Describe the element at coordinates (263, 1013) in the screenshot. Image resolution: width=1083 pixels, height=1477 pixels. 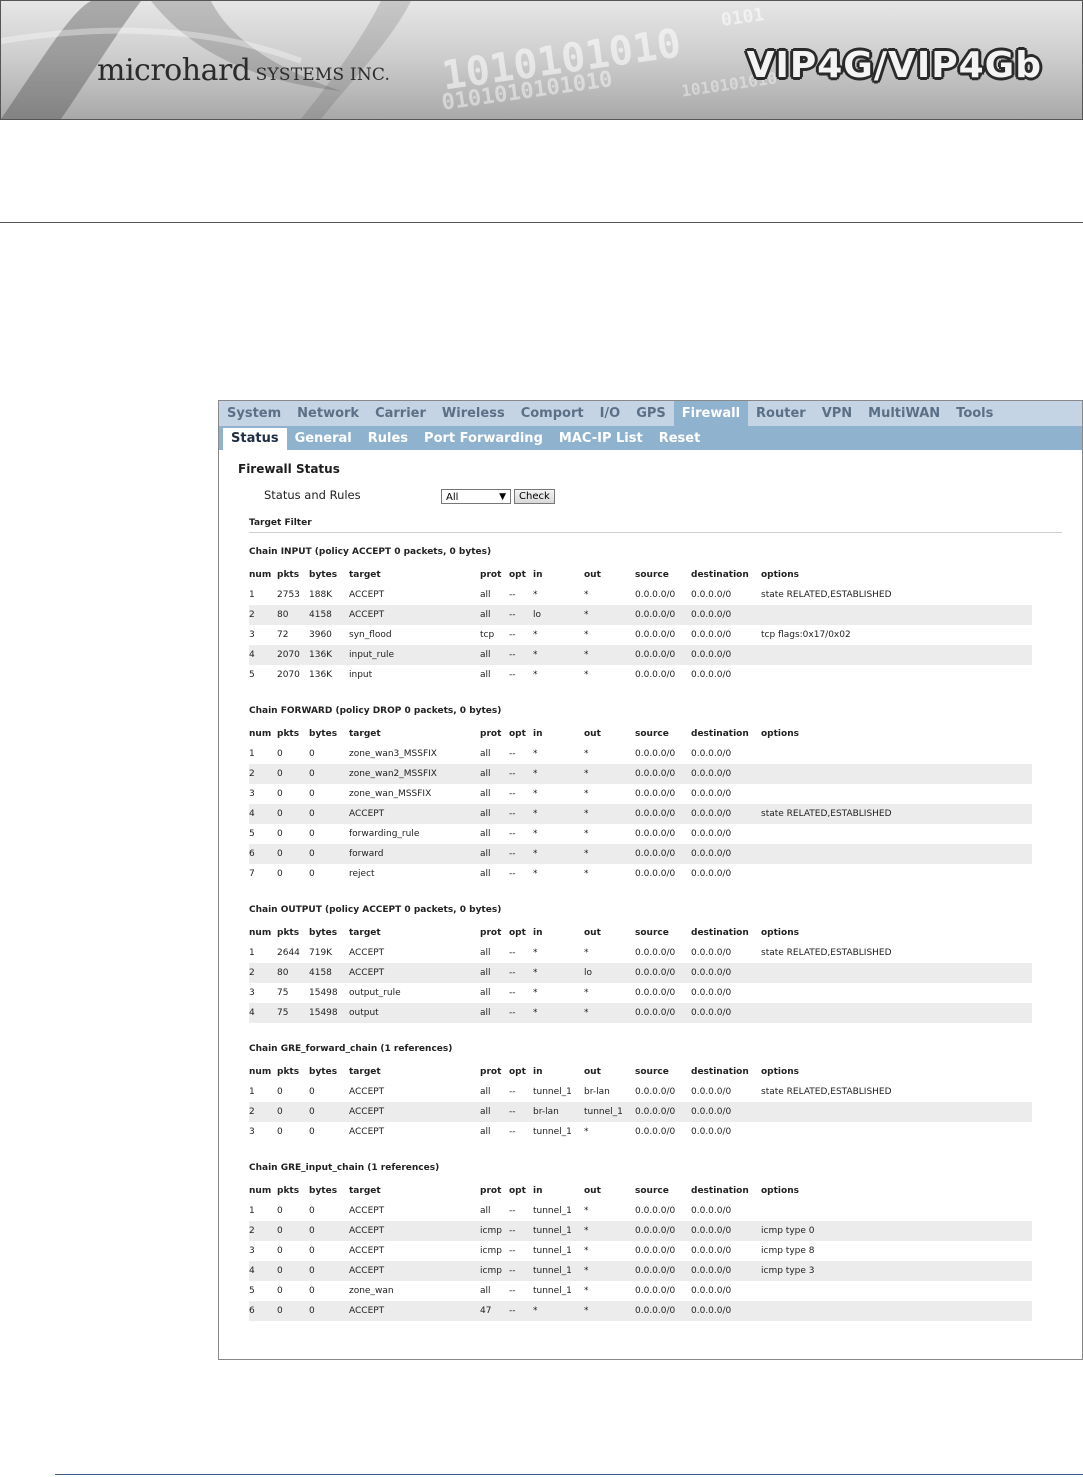
I see `cell-num: 4` at that location.